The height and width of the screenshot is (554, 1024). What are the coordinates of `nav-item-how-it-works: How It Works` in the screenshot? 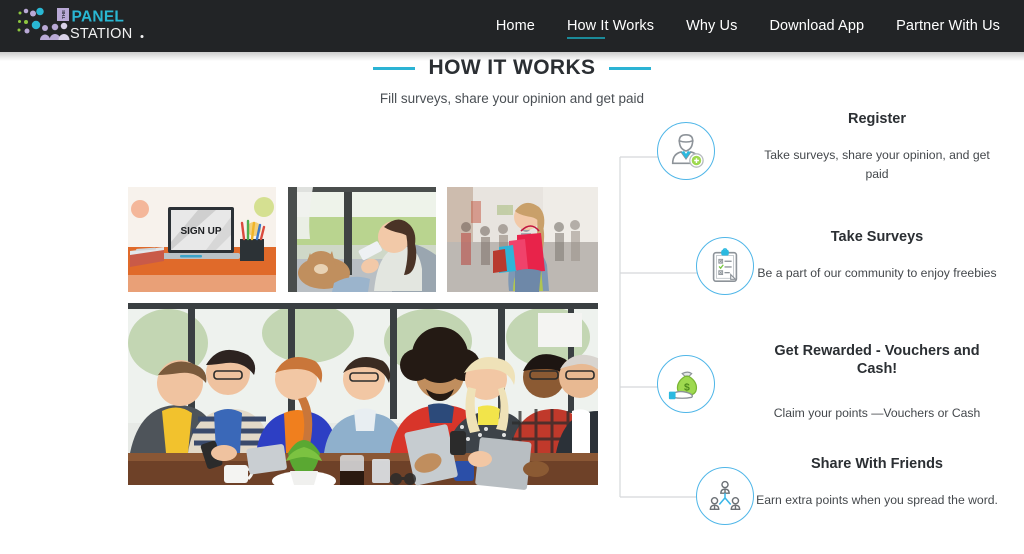 It's located at (610, 26).